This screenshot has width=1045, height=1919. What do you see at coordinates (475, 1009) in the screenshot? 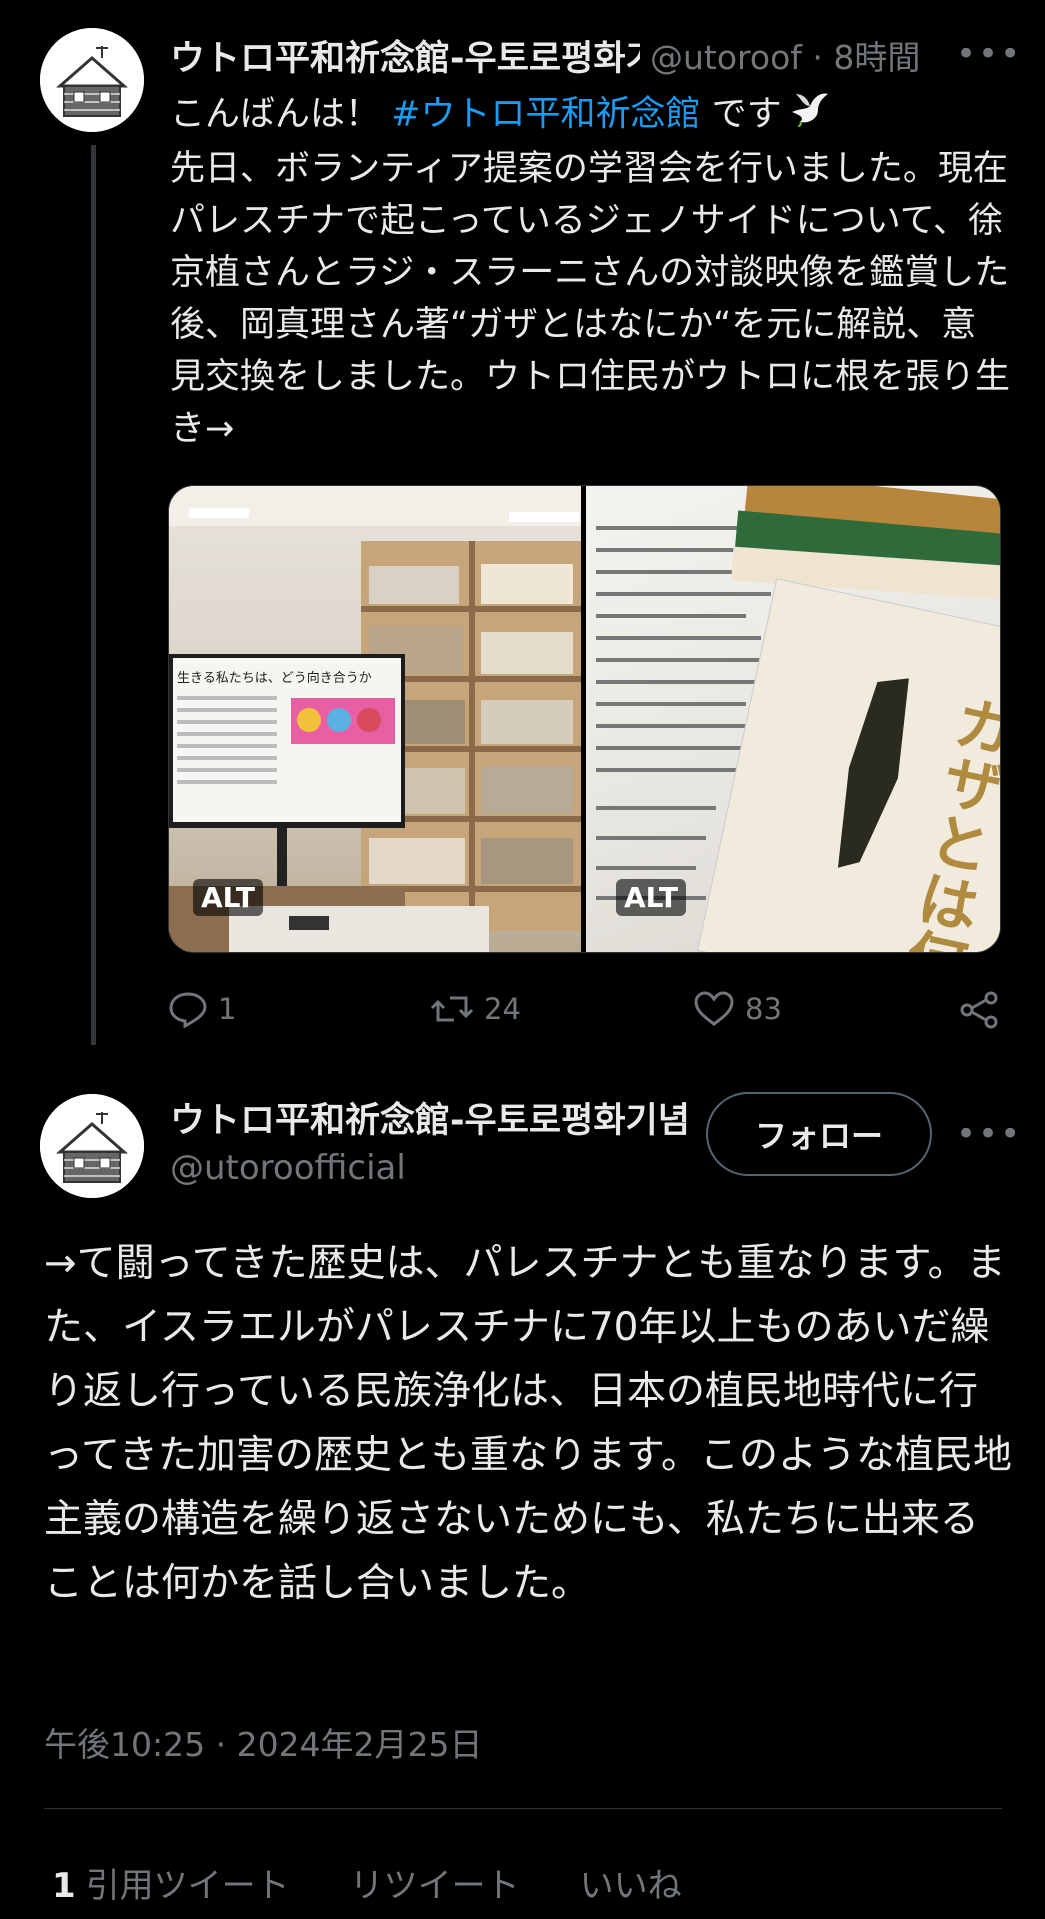
I see `retweet-button: 24` at bounding box center [475, 1009].